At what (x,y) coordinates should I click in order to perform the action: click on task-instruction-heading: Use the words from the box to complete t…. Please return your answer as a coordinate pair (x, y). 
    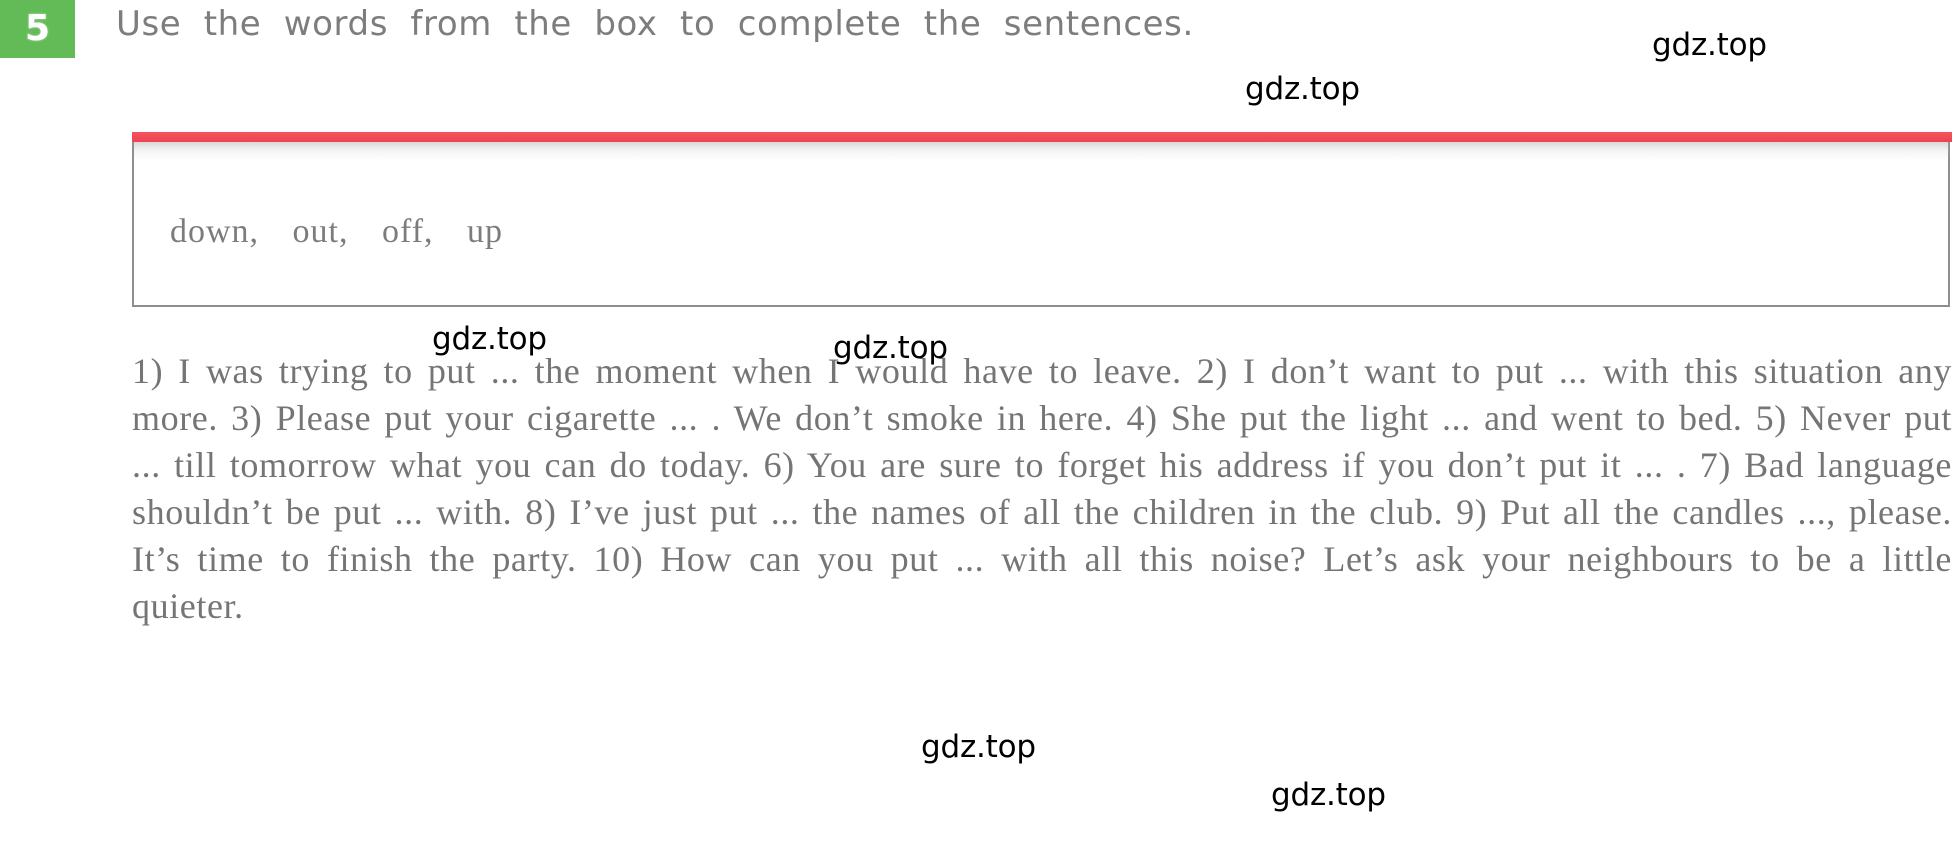
    Looking at the image, I should click on (655, 24).